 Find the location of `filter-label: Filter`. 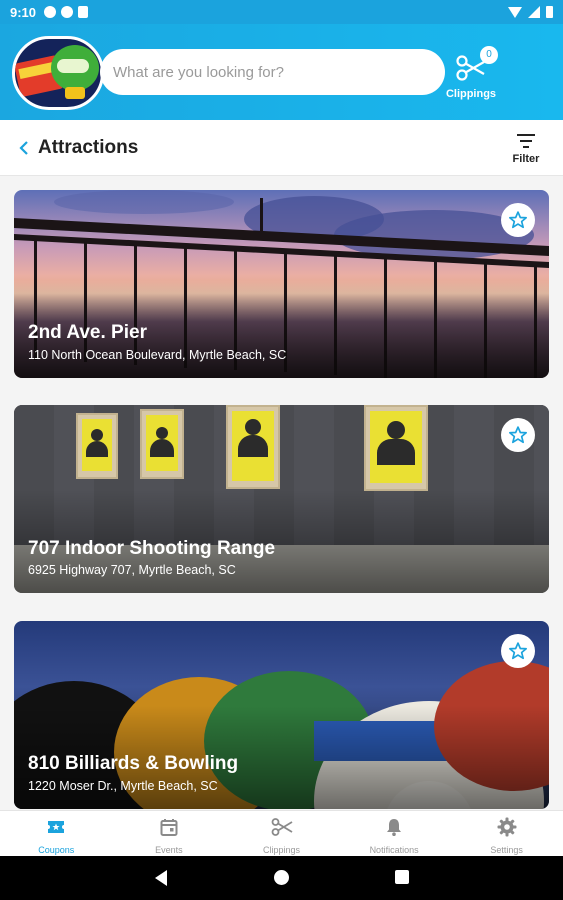

filter-label: Filter is located at coordinates (526, 159).